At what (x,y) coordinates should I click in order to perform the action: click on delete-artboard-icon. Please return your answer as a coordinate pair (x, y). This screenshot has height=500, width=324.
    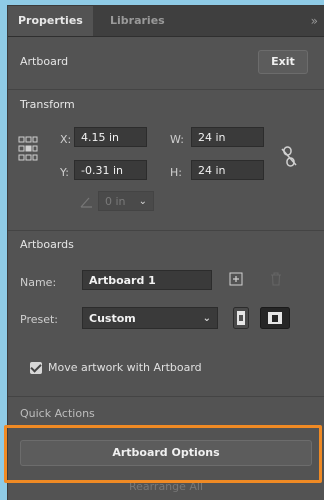
    Looking at the image, I should click on (276, 279).